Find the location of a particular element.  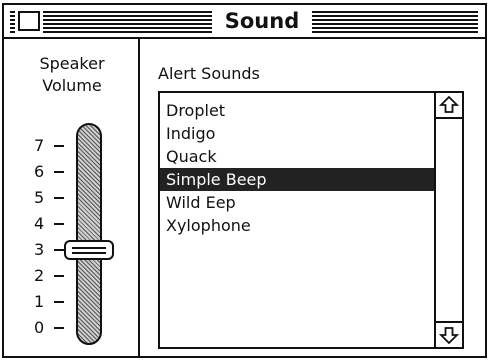

alert-sounds-label: Alert Sounds is located at coordinates (209, 73).